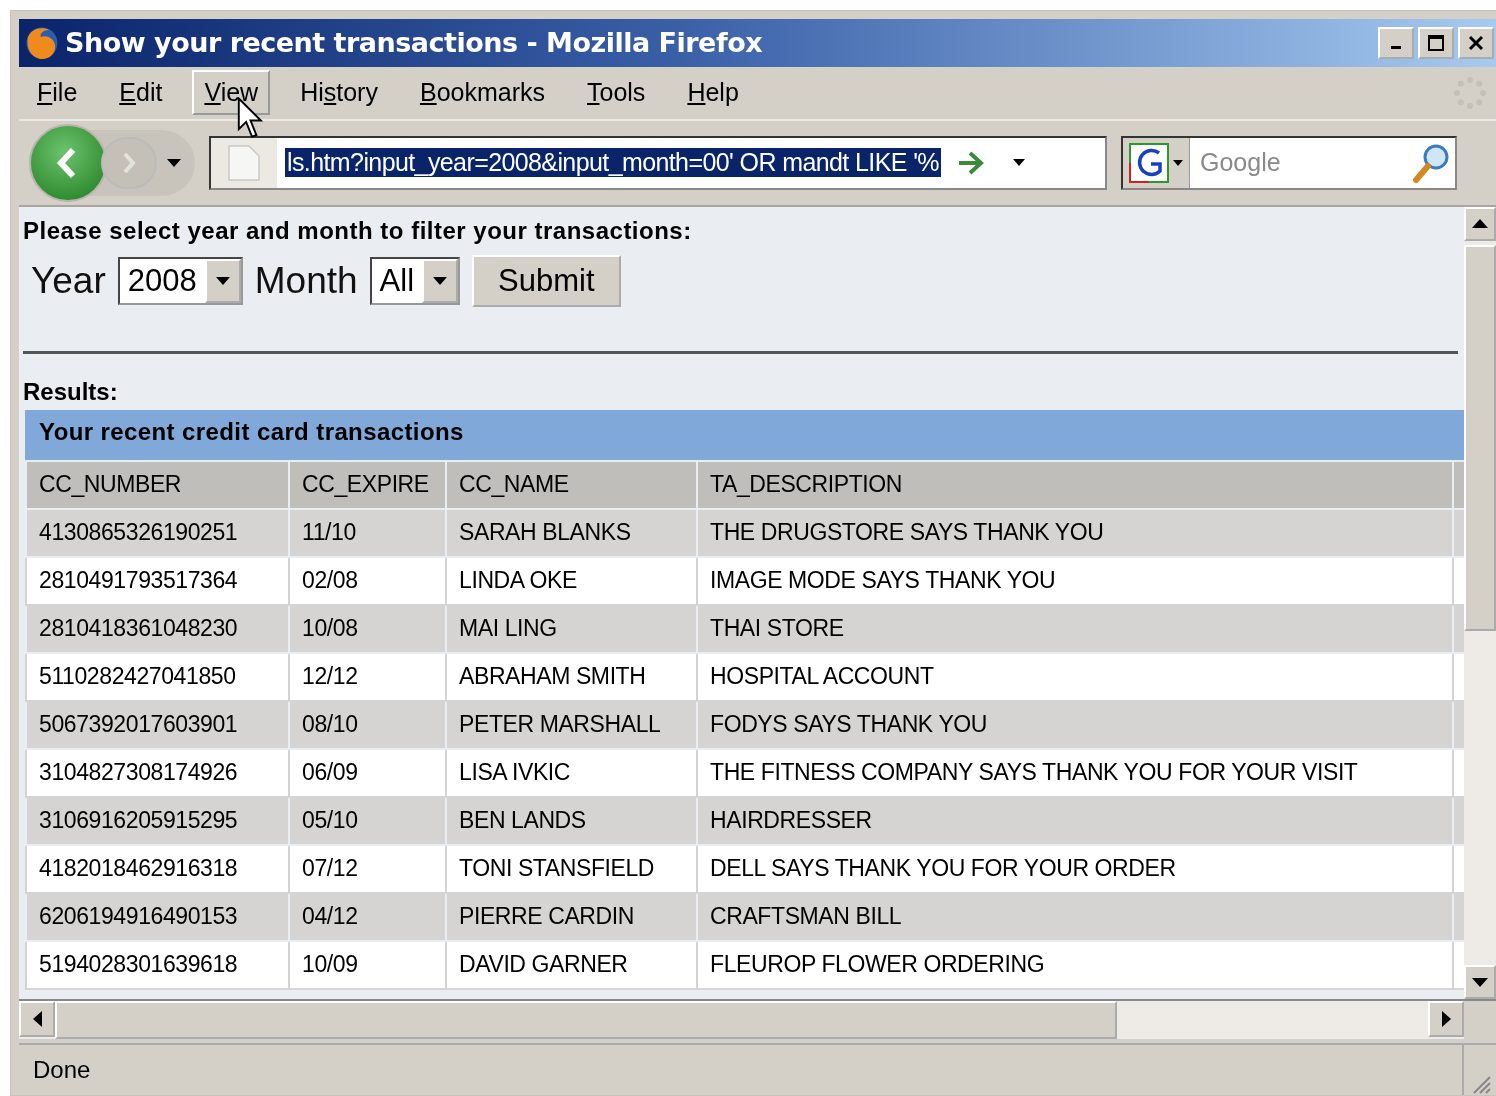  What do you see at coordinates (1075, 484) in the screenshot?
I see `column-header: TA_DESCRIPTION` at bounding box center [1075, 484].